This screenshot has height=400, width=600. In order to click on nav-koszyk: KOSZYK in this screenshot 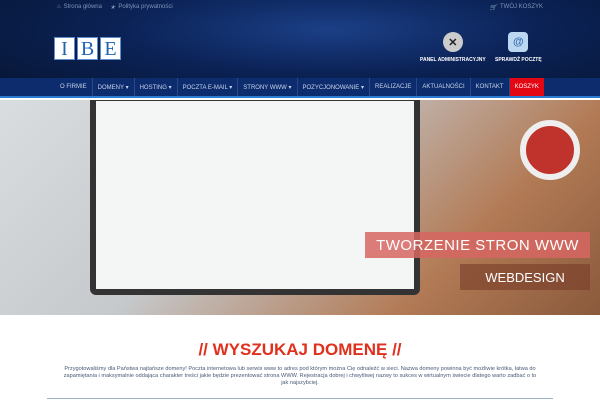, I will do `click(526, 87)`.